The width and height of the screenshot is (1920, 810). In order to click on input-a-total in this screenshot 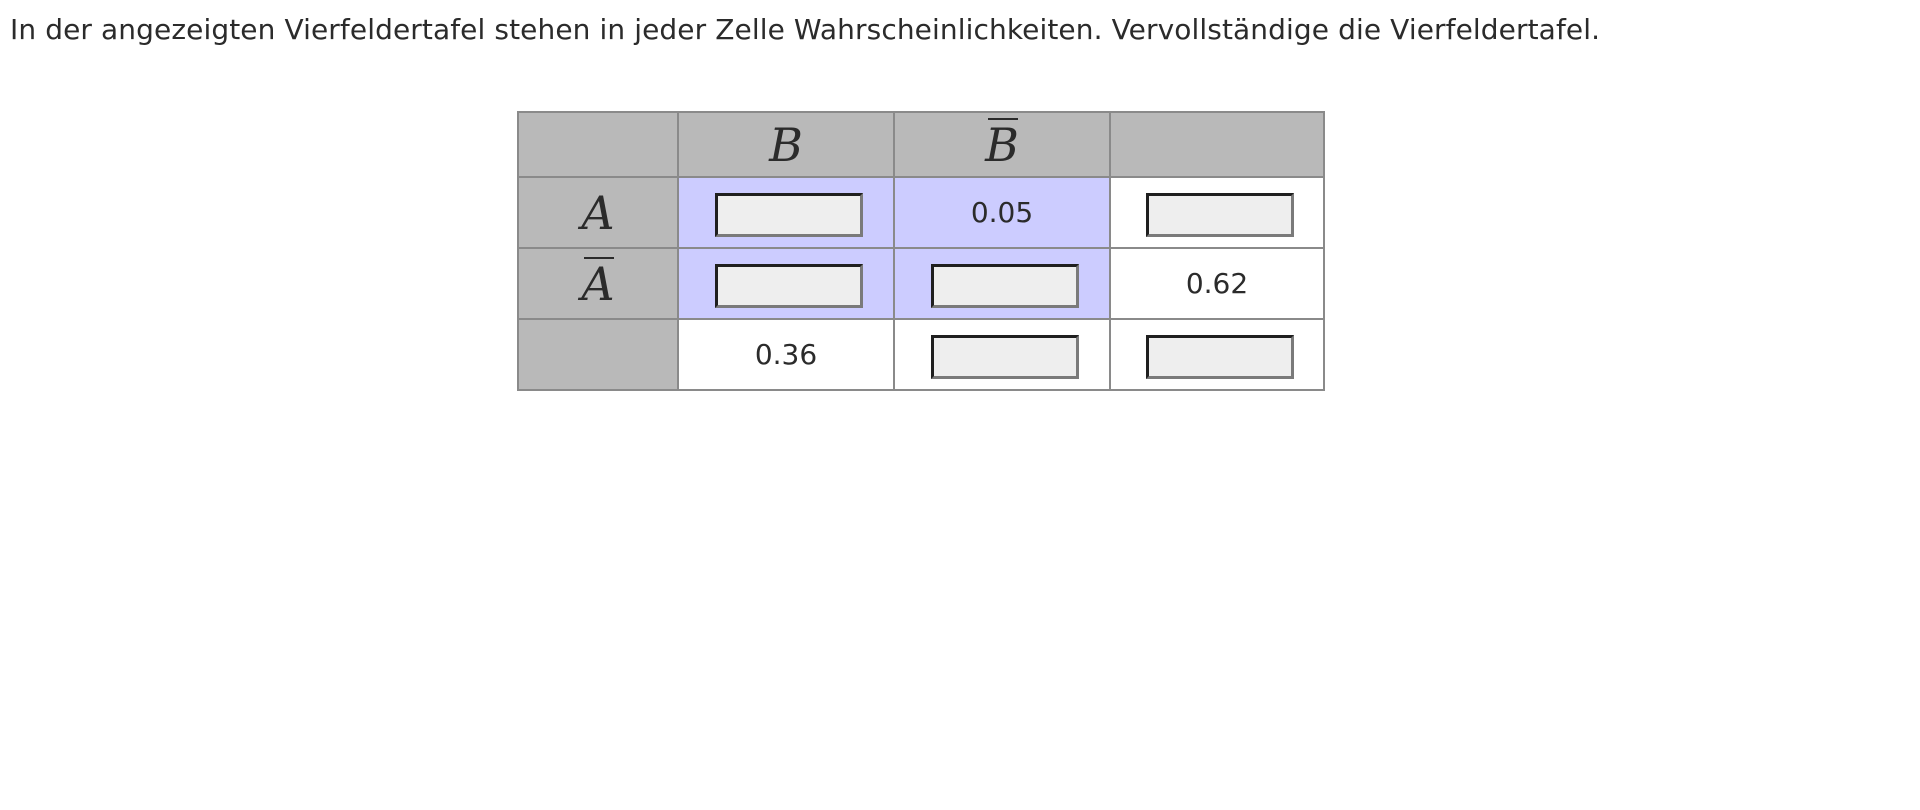, I will do `click(1220, 215)`.